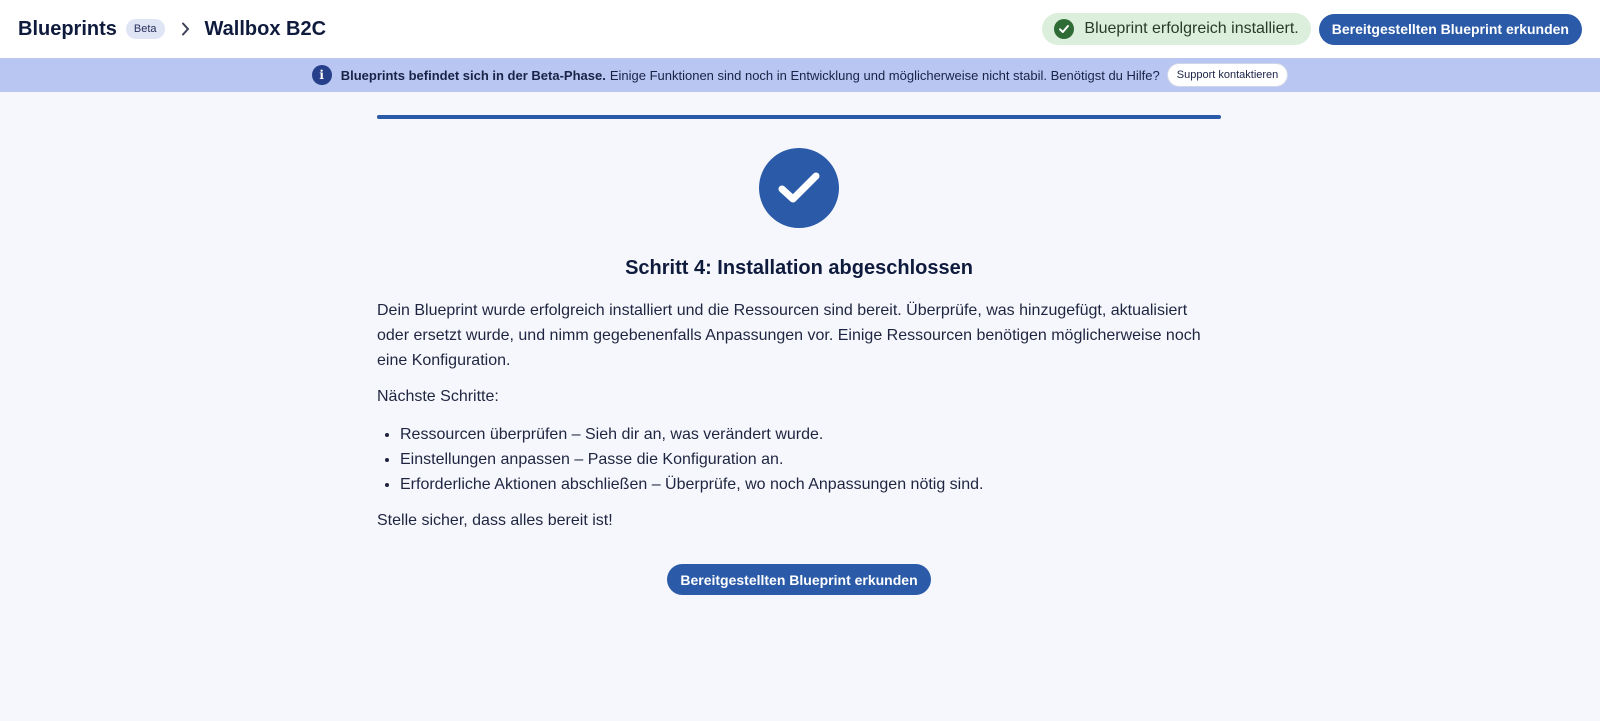 Image resolution: width=1600 pixels, height=721 pixels. What do you see at coordinates (265, 28) in the screenshot?
I see `breadcrumb-current: Wallbox B2C` at bounding box center [265, 28].